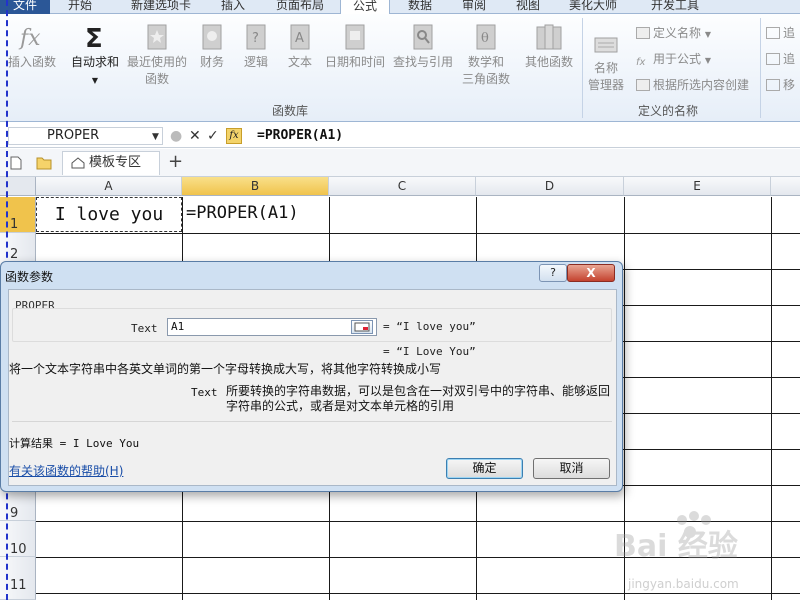 The height and width of the screenshot is (600, 800). What do you see at coordinates (643, 85) in the screenshot?
I see `grid-icon` at bounding box center [643, 85].